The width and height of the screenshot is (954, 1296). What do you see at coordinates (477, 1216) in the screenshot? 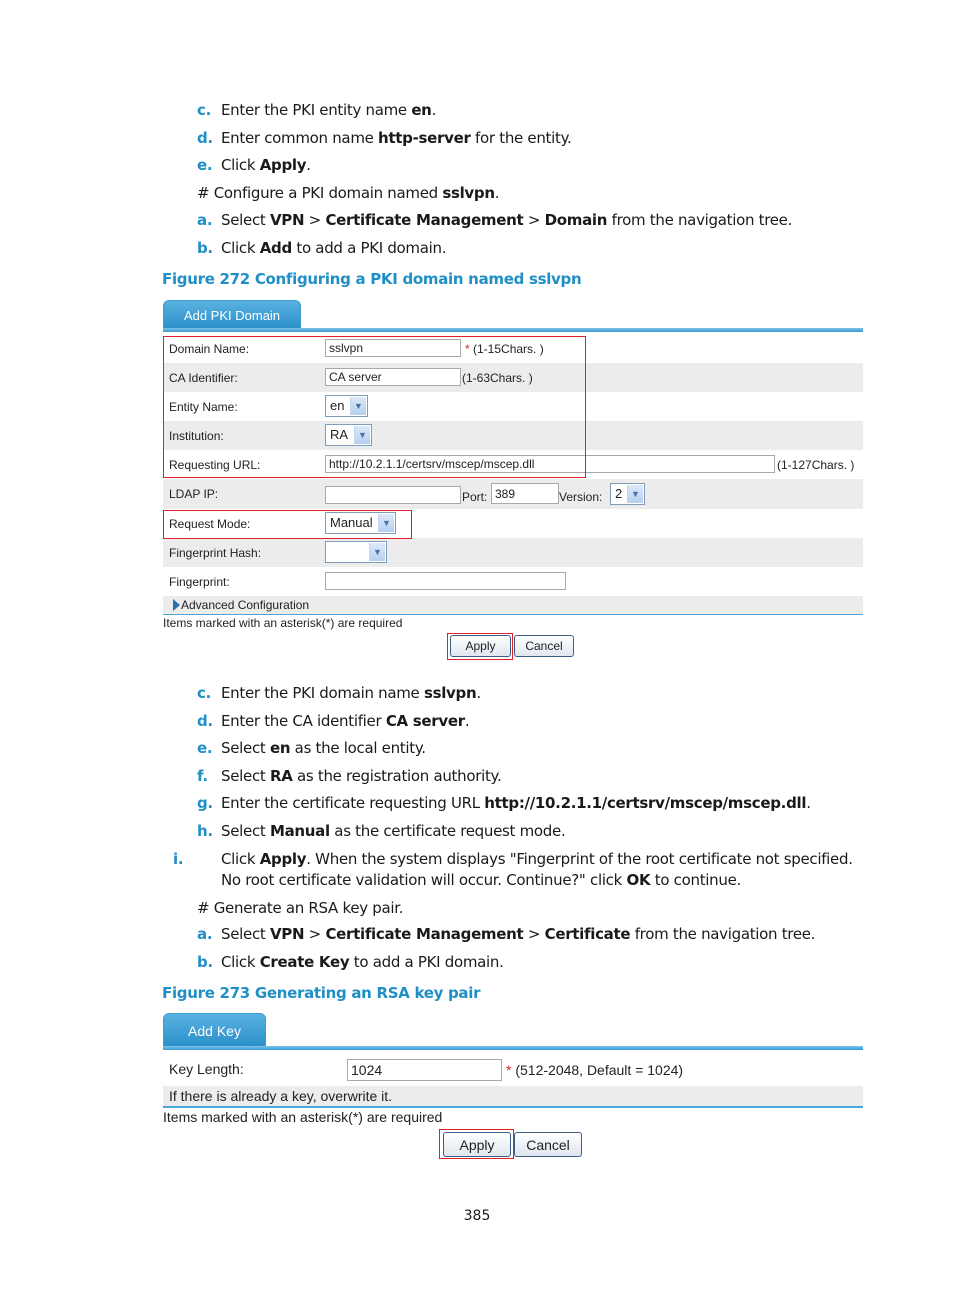
I see `page-number: 385` at bounding box center [477, 1216].